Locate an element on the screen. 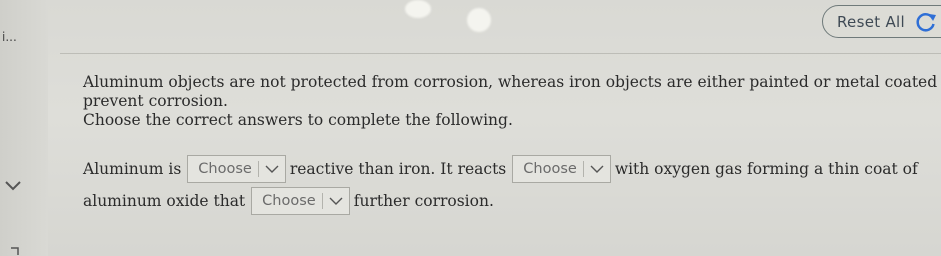 This screenshot has height=256, width=941. sentence-text: with oxygen gas forming a thin coat of is located at coordinates (766, 169).